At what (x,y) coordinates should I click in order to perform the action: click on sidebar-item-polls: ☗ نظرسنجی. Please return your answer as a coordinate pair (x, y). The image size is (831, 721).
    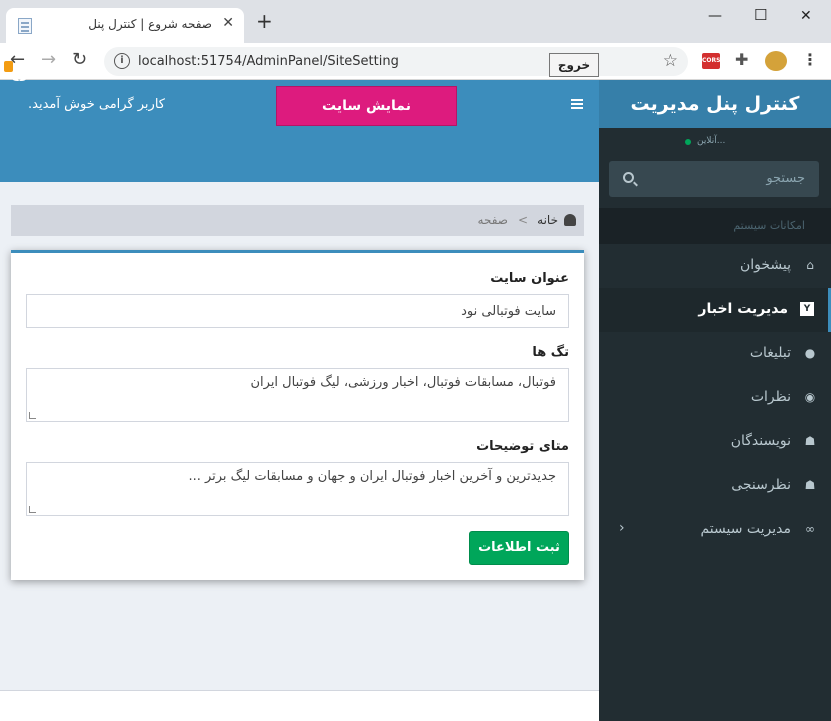
    Looking at the image, I should click on (715, 486).